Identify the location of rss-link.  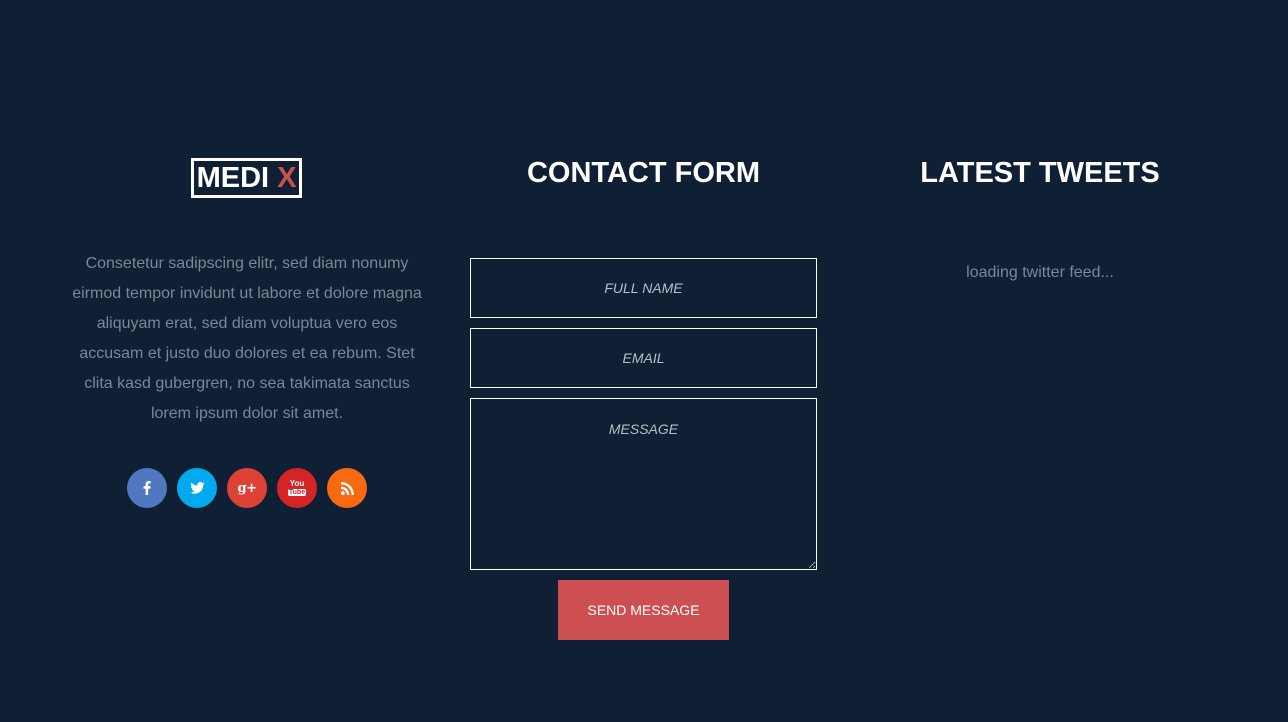
(347, 488).